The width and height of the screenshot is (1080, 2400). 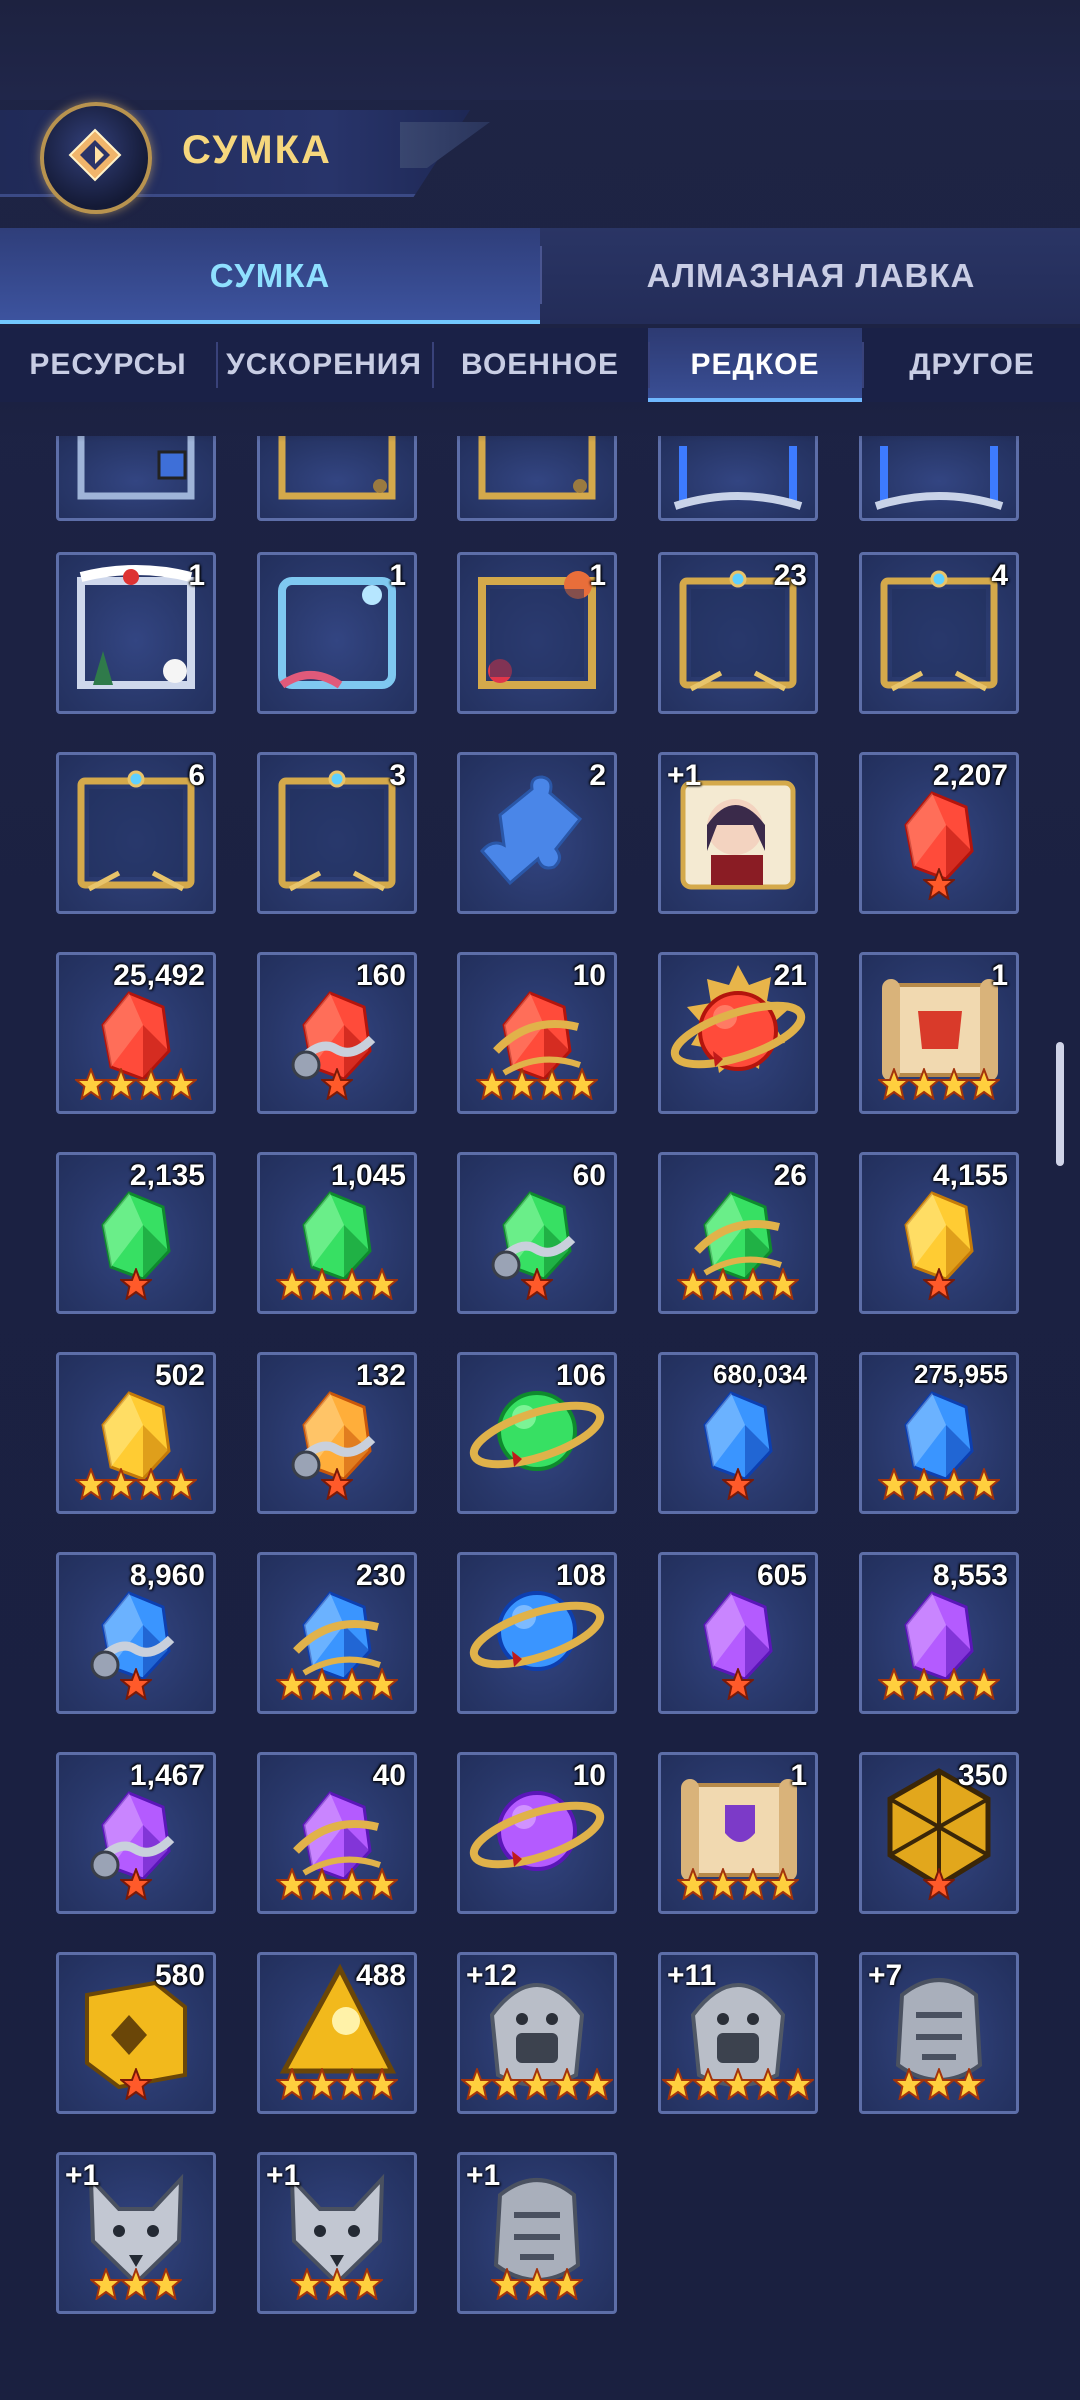 I want to click on gold-pyramid-slot: 488, so click(x=337, y=2033).